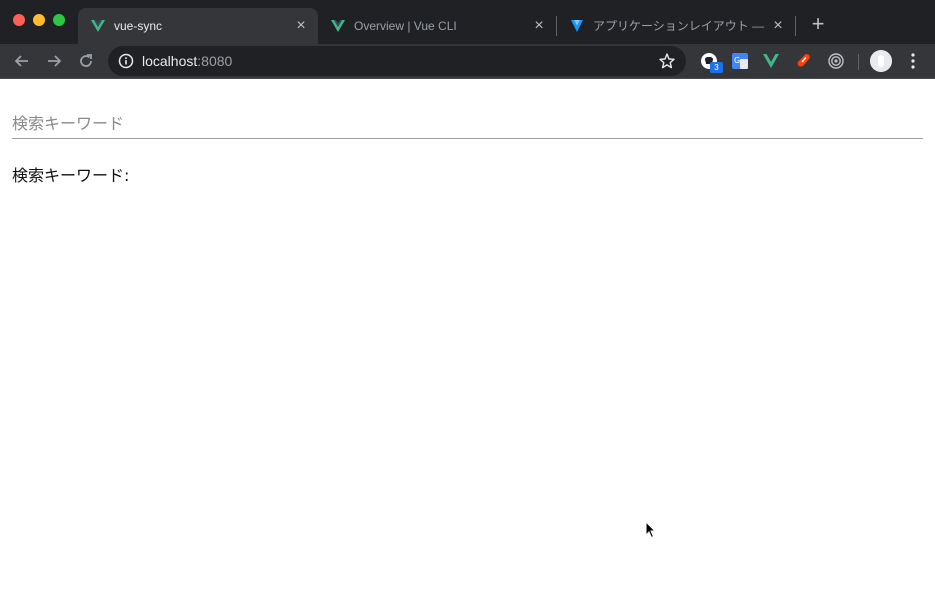 The width and height of the screenshot is (935, 599). What do you see at coordinates (667, 61) in the screenshot?
I see `bookmark-star-icon` at bounding box center [667, 61].